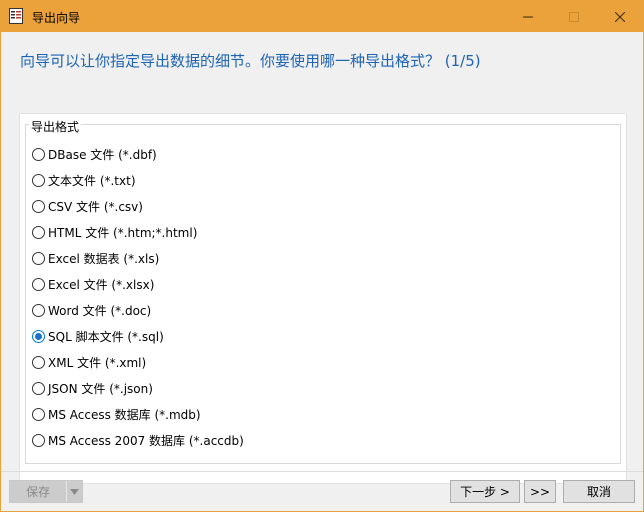  I want to click on maximize-icon, so click(574, 16).